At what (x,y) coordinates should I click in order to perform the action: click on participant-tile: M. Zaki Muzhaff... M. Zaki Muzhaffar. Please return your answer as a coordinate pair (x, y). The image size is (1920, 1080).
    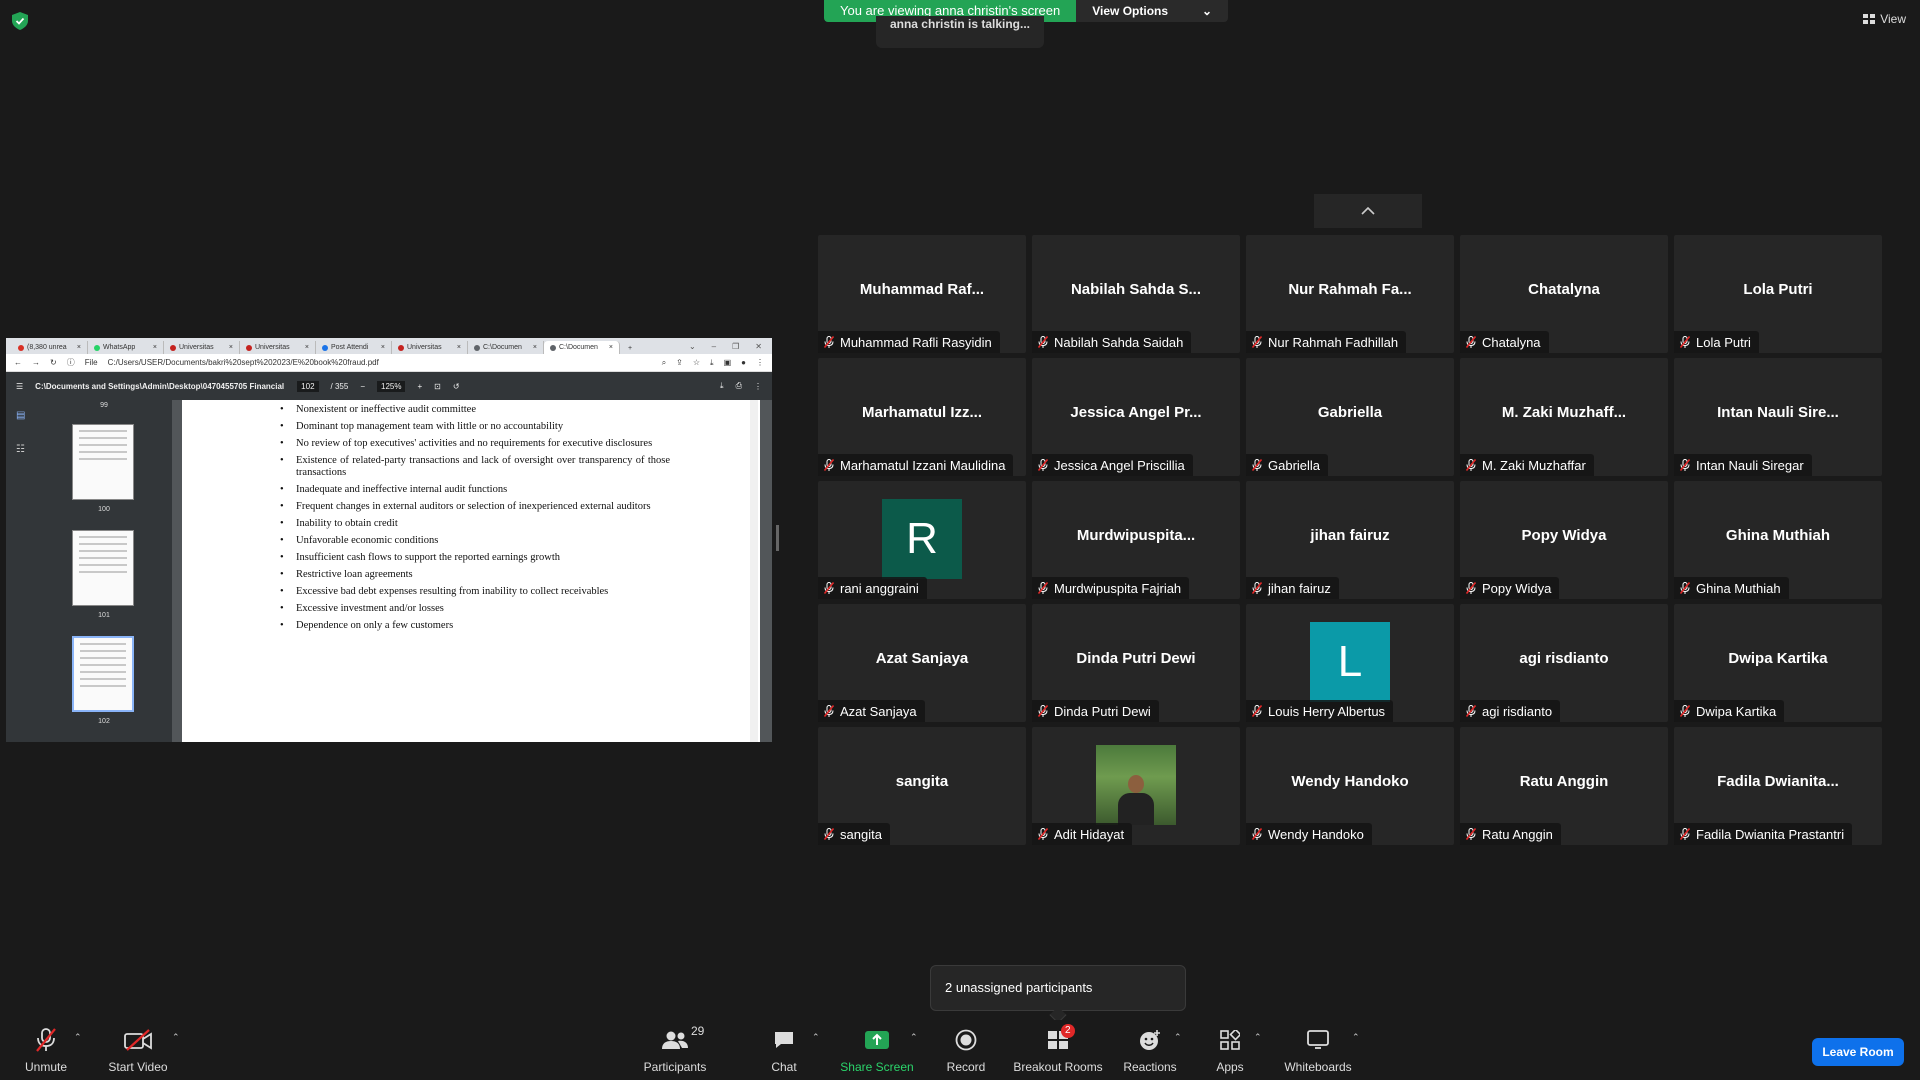
    Looking at the image, I should click on (1564, 417).